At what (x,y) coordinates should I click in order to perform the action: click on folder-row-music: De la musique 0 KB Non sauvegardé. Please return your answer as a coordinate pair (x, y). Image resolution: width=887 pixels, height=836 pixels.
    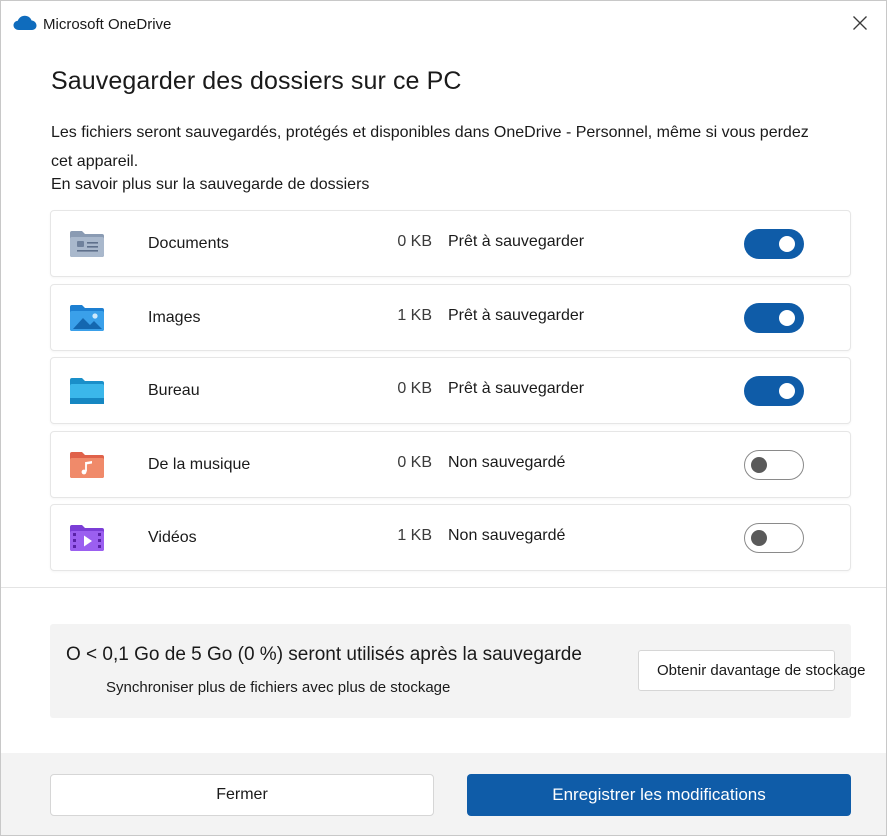
    Looking at the image, I should click on (450, 464).